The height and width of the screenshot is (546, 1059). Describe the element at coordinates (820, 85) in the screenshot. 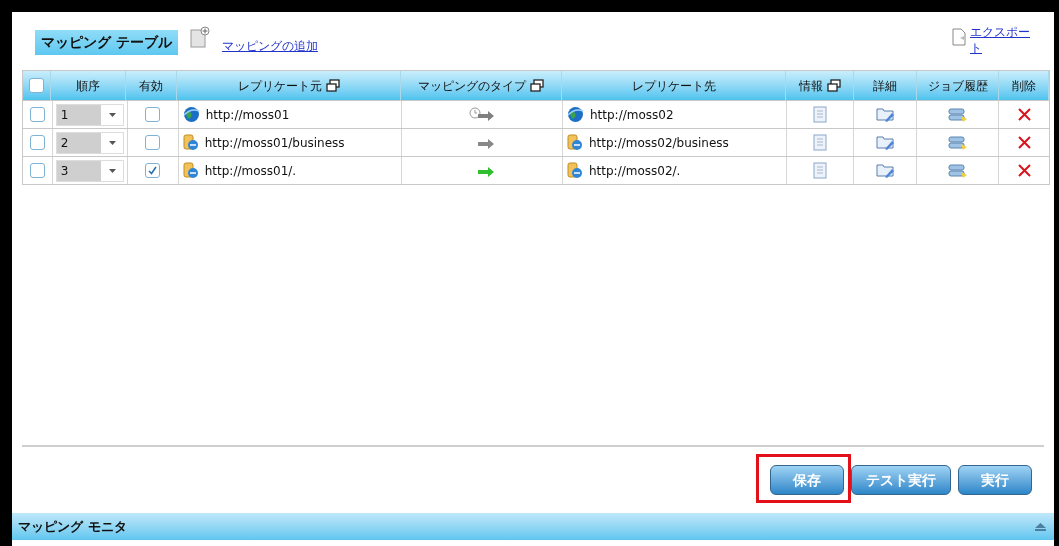

I see `column-header: 情報` at that location.